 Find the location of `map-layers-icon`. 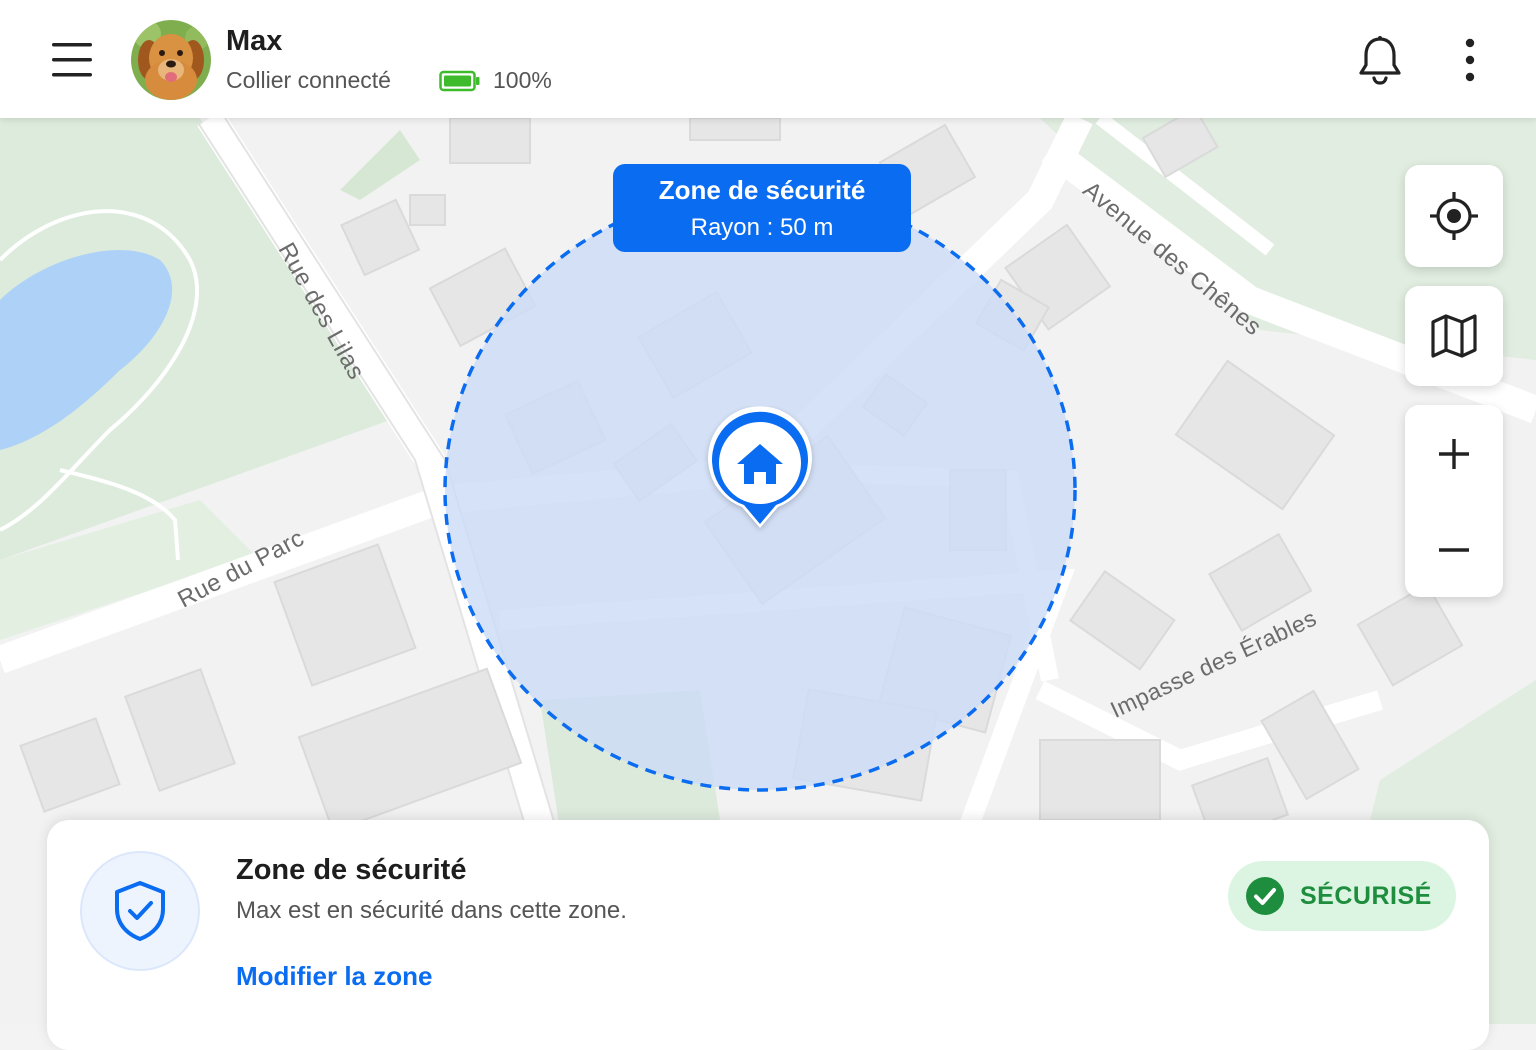

map-layers-icon is located at coordinates (1454, 336).